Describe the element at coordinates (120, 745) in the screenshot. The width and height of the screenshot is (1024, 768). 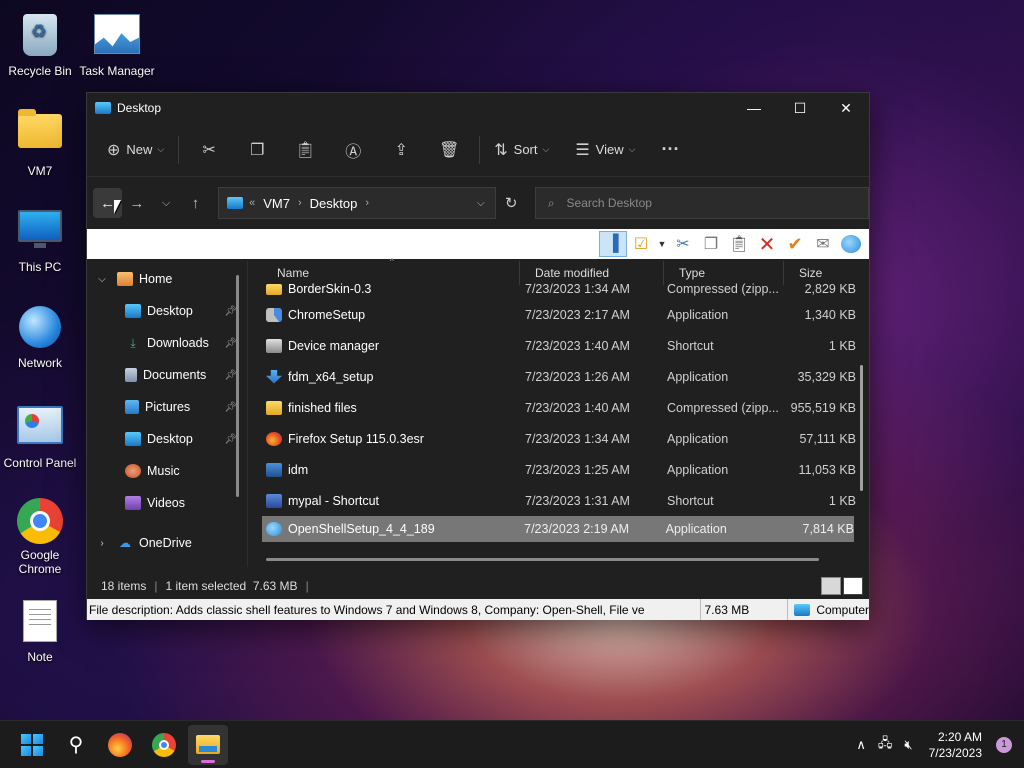
I see `taskbar-firefox` at that location.